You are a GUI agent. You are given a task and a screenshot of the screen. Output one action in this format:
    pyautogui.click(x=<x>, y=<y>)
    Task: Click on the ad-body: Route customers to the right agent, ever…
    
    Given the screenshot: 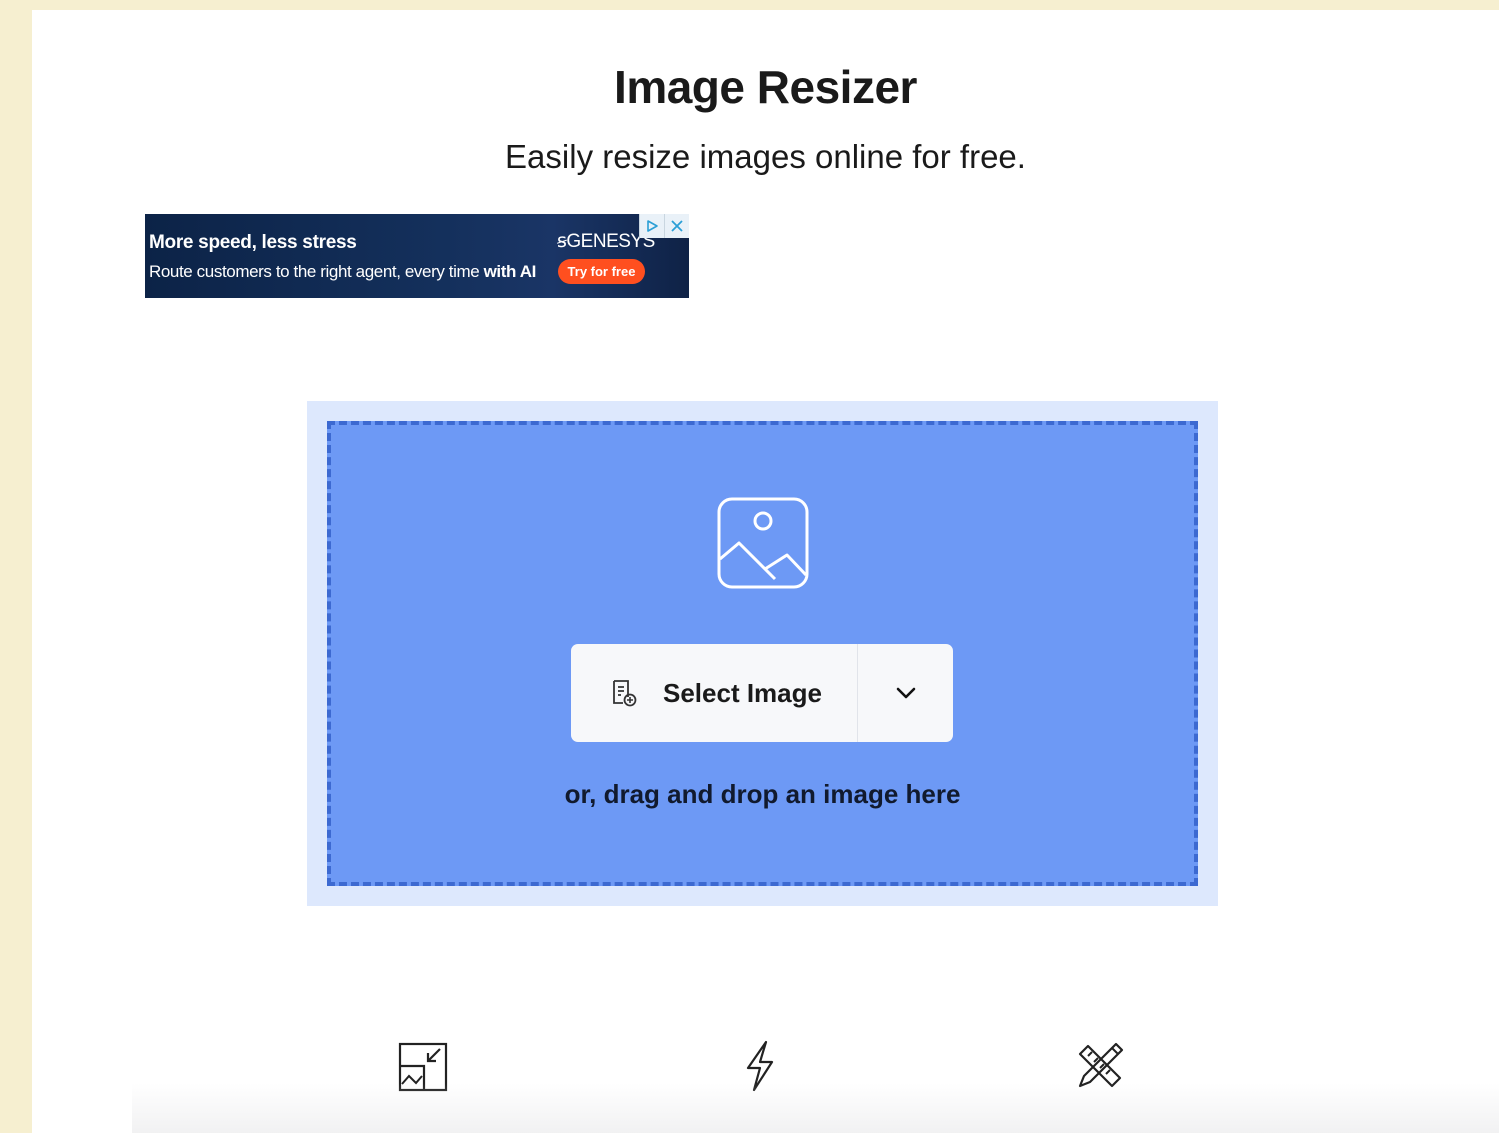 What is the action you would take?
    pyautogui.click(x=342, y=272)
    